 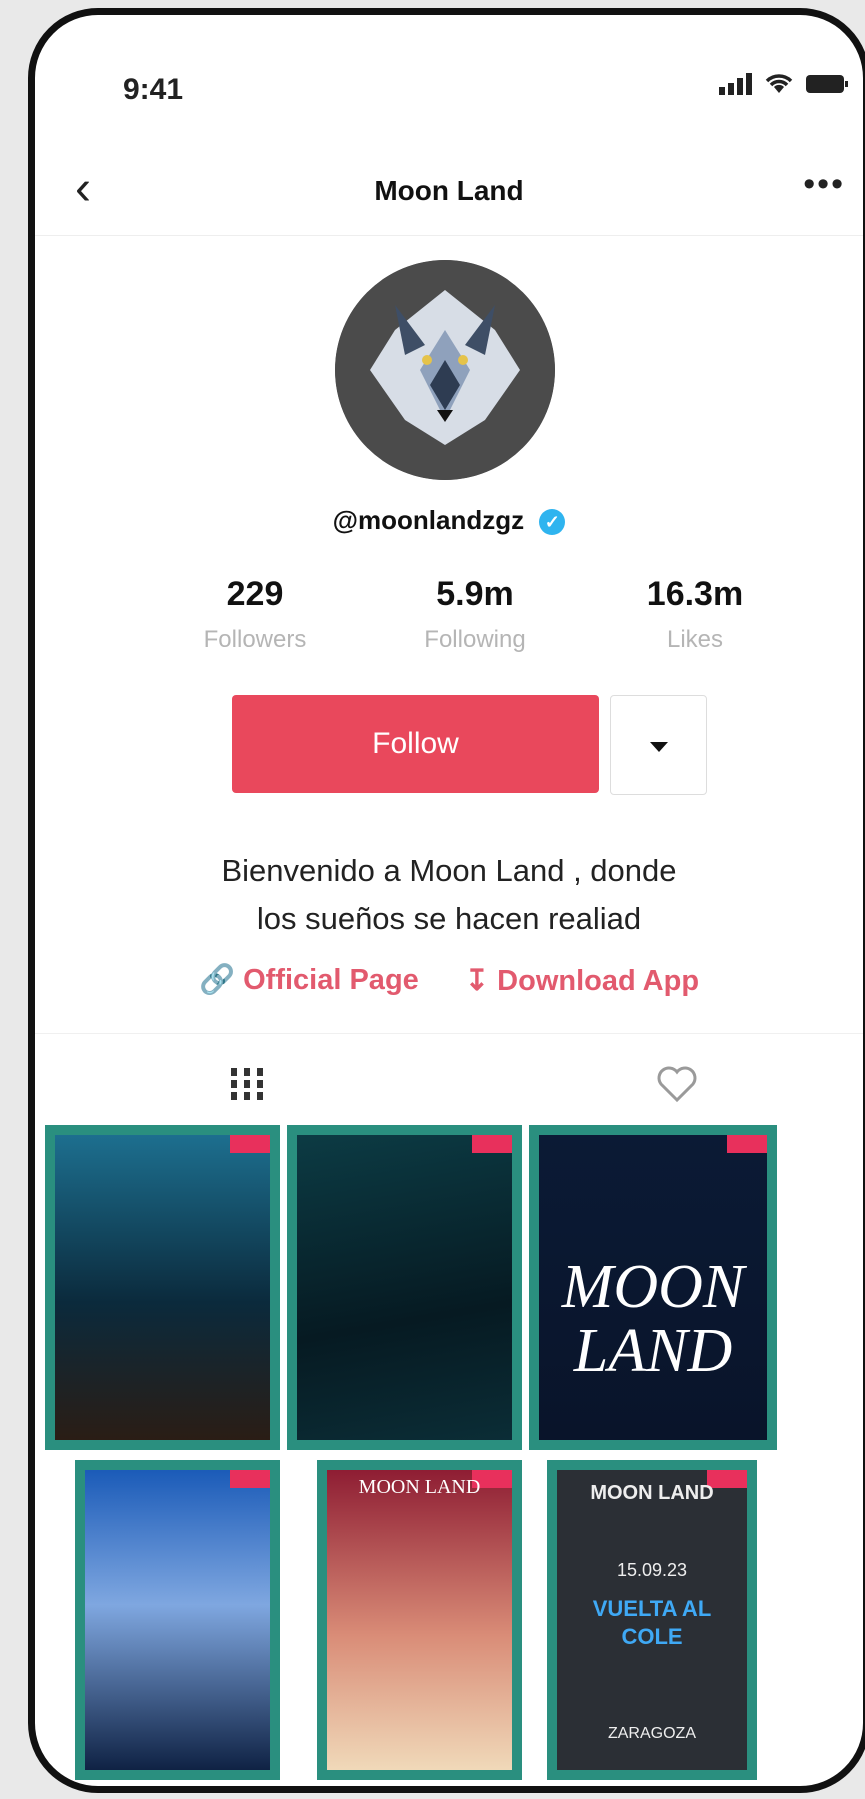 I want to click on status-icons, so click(x=784, y=83).